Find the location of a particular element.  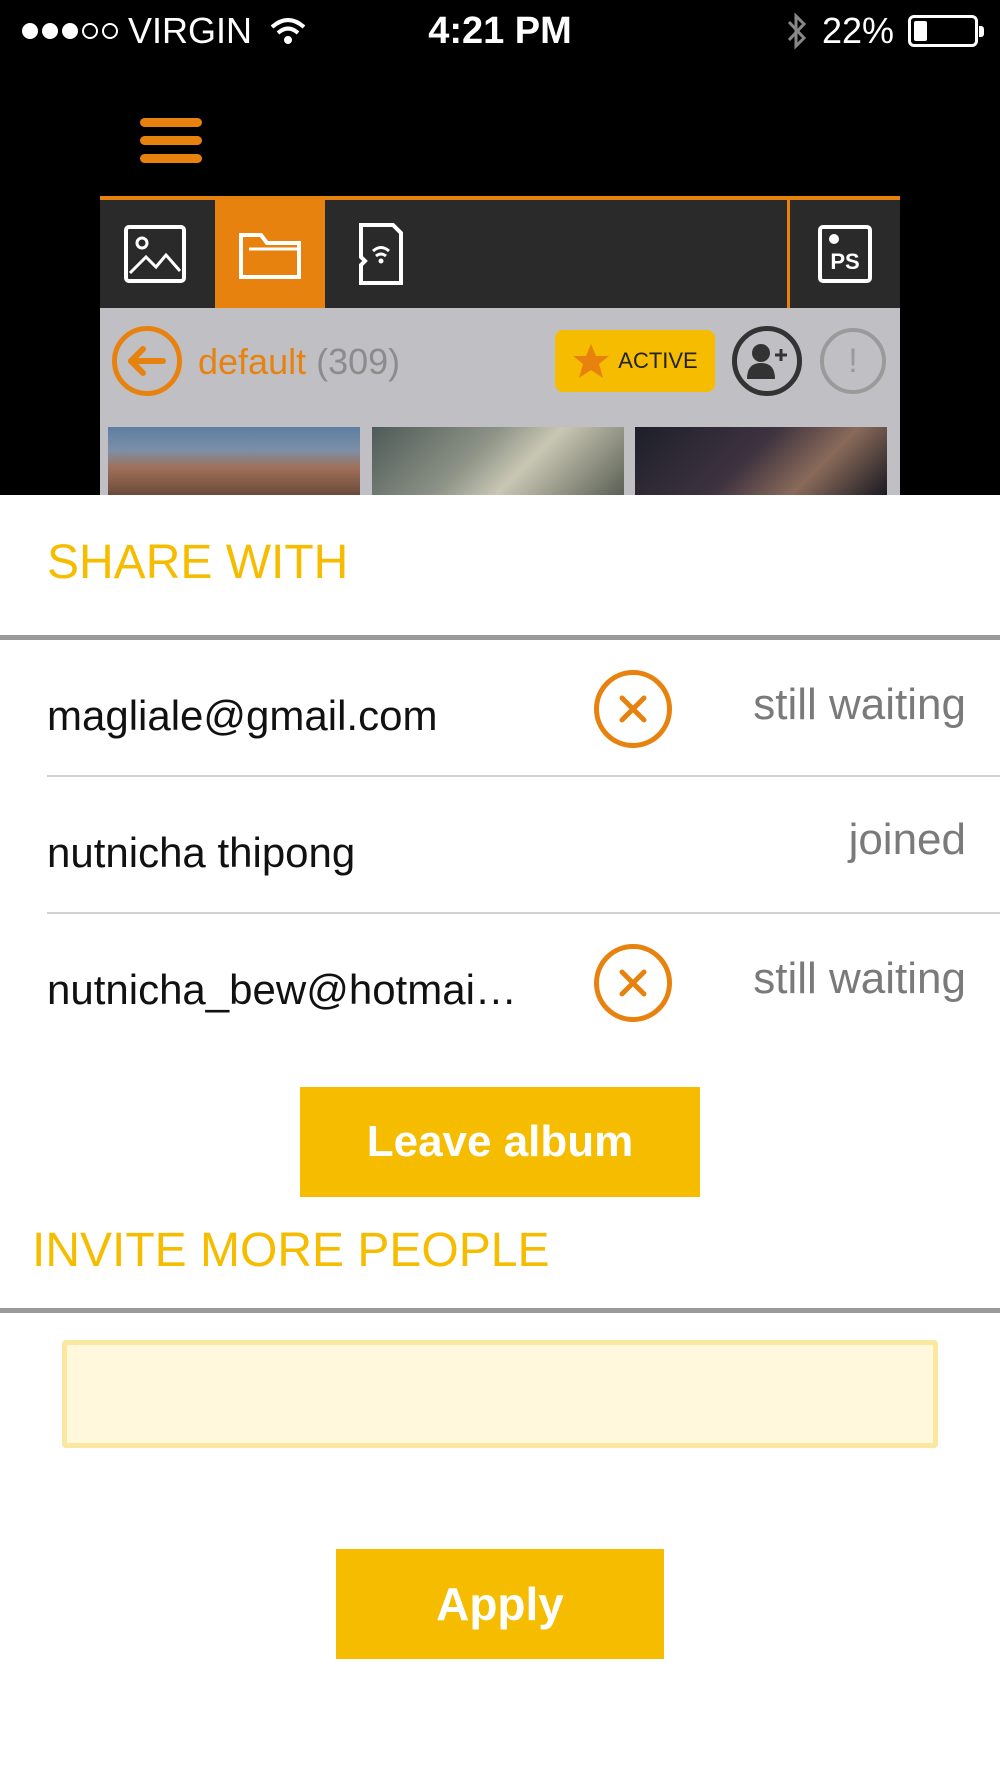

share-status: joined is located at coordinates (907, 839).